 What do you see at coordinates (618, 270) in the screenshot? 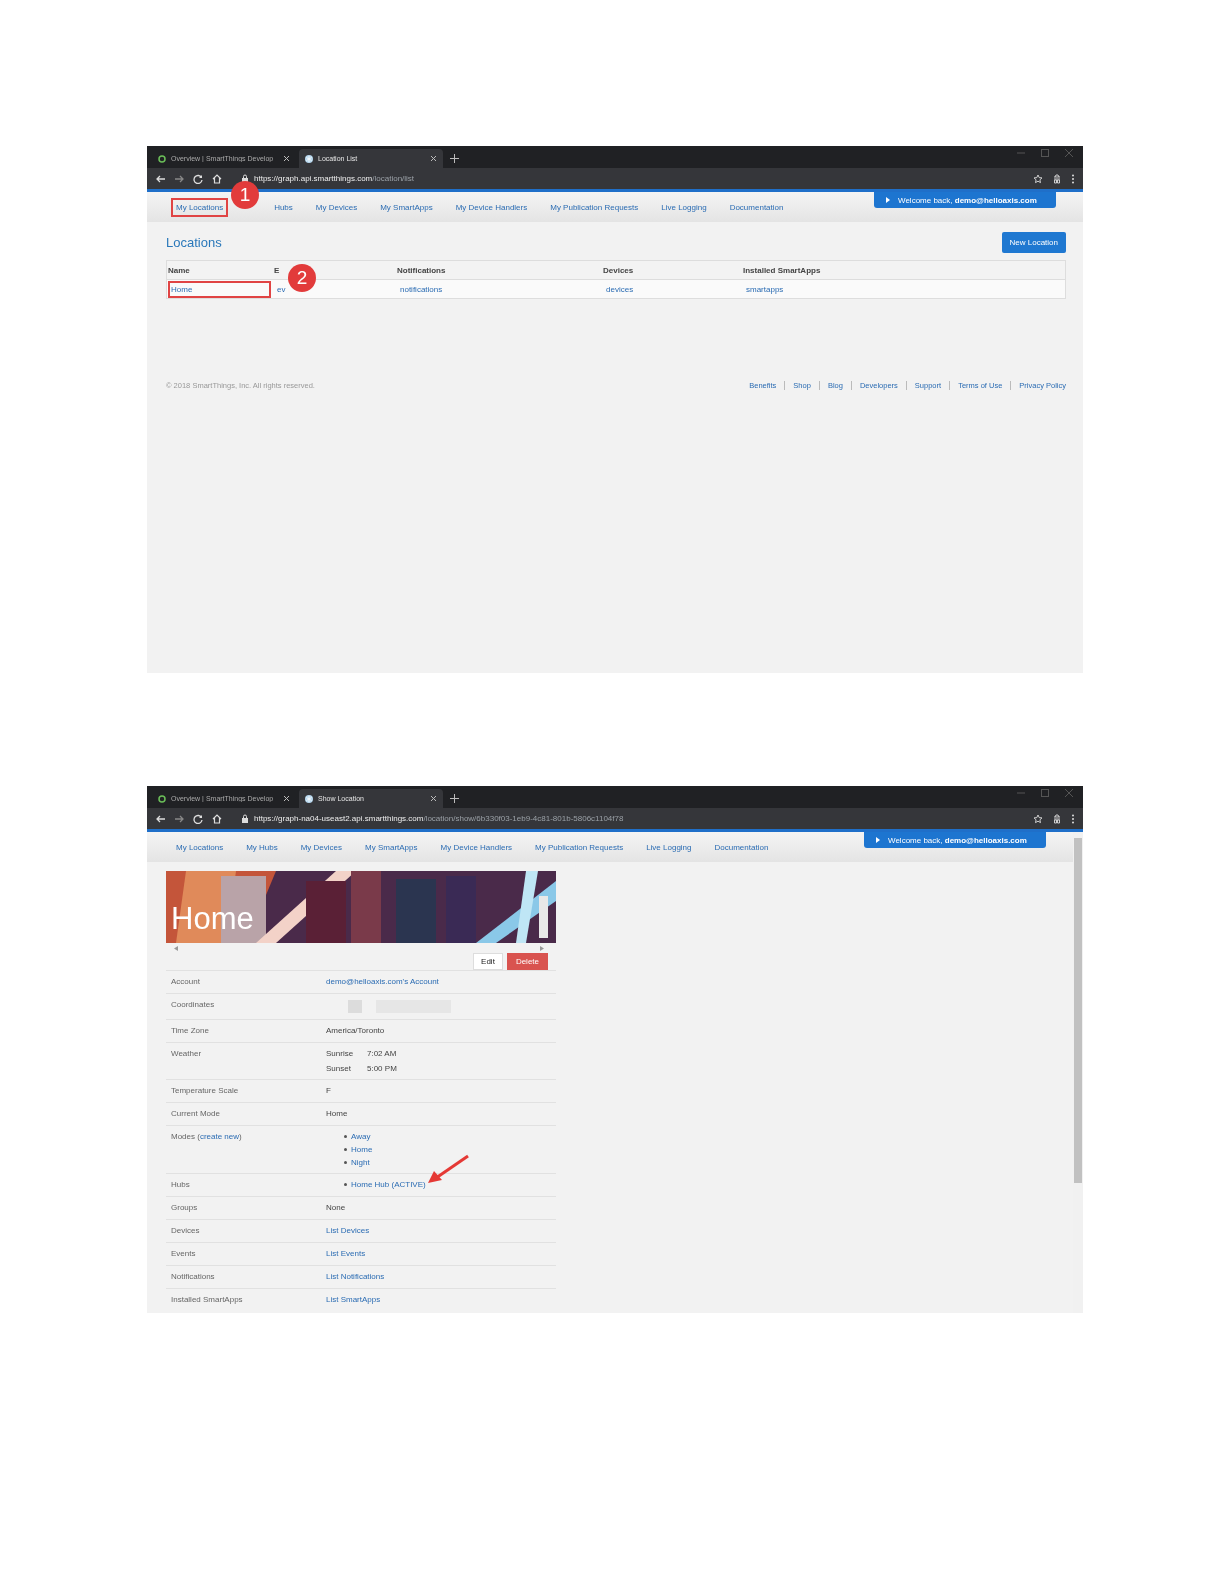
I see `column-header: Devices` at bounding box center [618, 270].